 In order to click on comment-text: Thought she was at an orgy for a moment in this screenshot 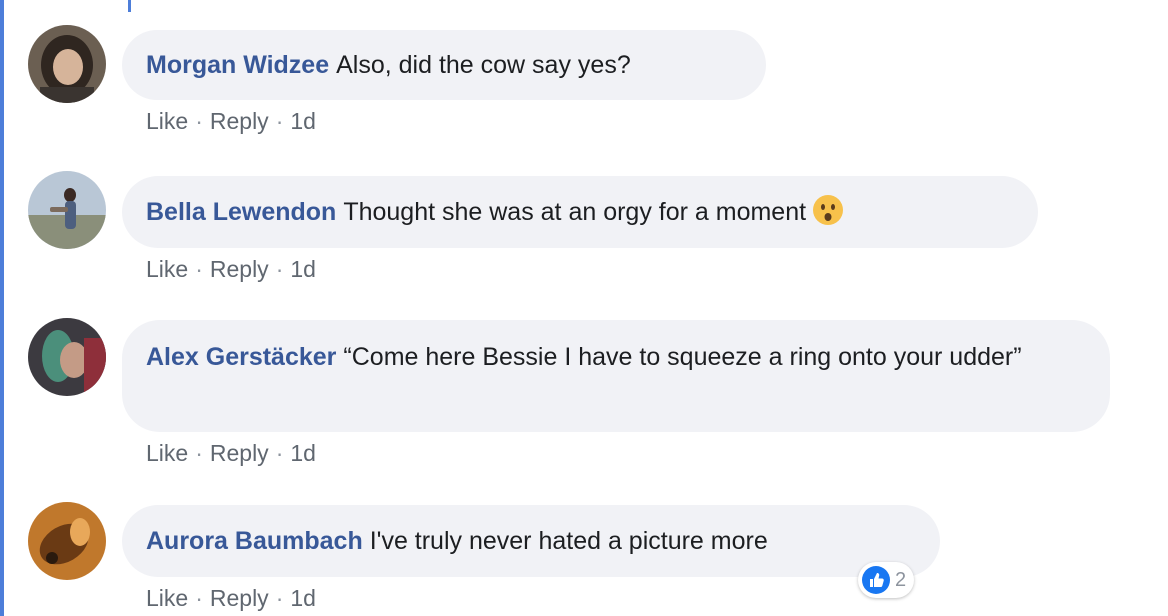, I will do `click(575, 212)`.